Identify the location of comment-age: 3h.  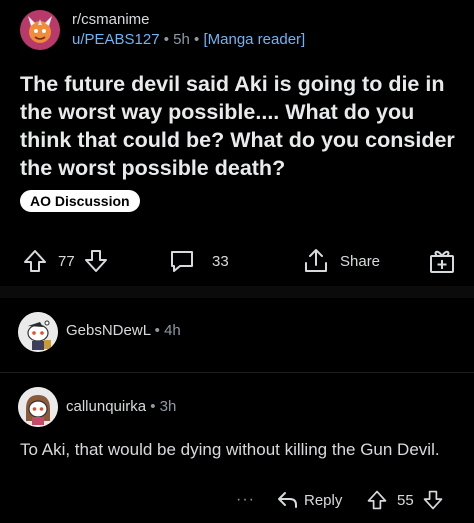
(168, 406).